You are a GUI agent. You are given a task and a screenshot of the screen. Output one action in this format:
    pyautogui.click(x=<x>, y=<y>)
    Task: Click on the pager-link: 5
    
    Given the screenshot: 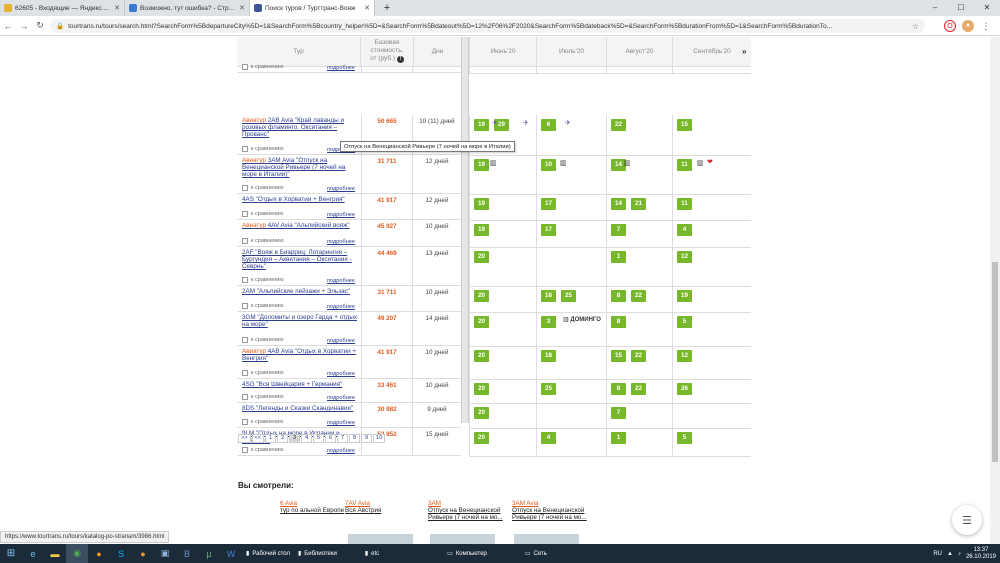 What is the action you would take?
    pyautogui.click(x=319, y=438)
    